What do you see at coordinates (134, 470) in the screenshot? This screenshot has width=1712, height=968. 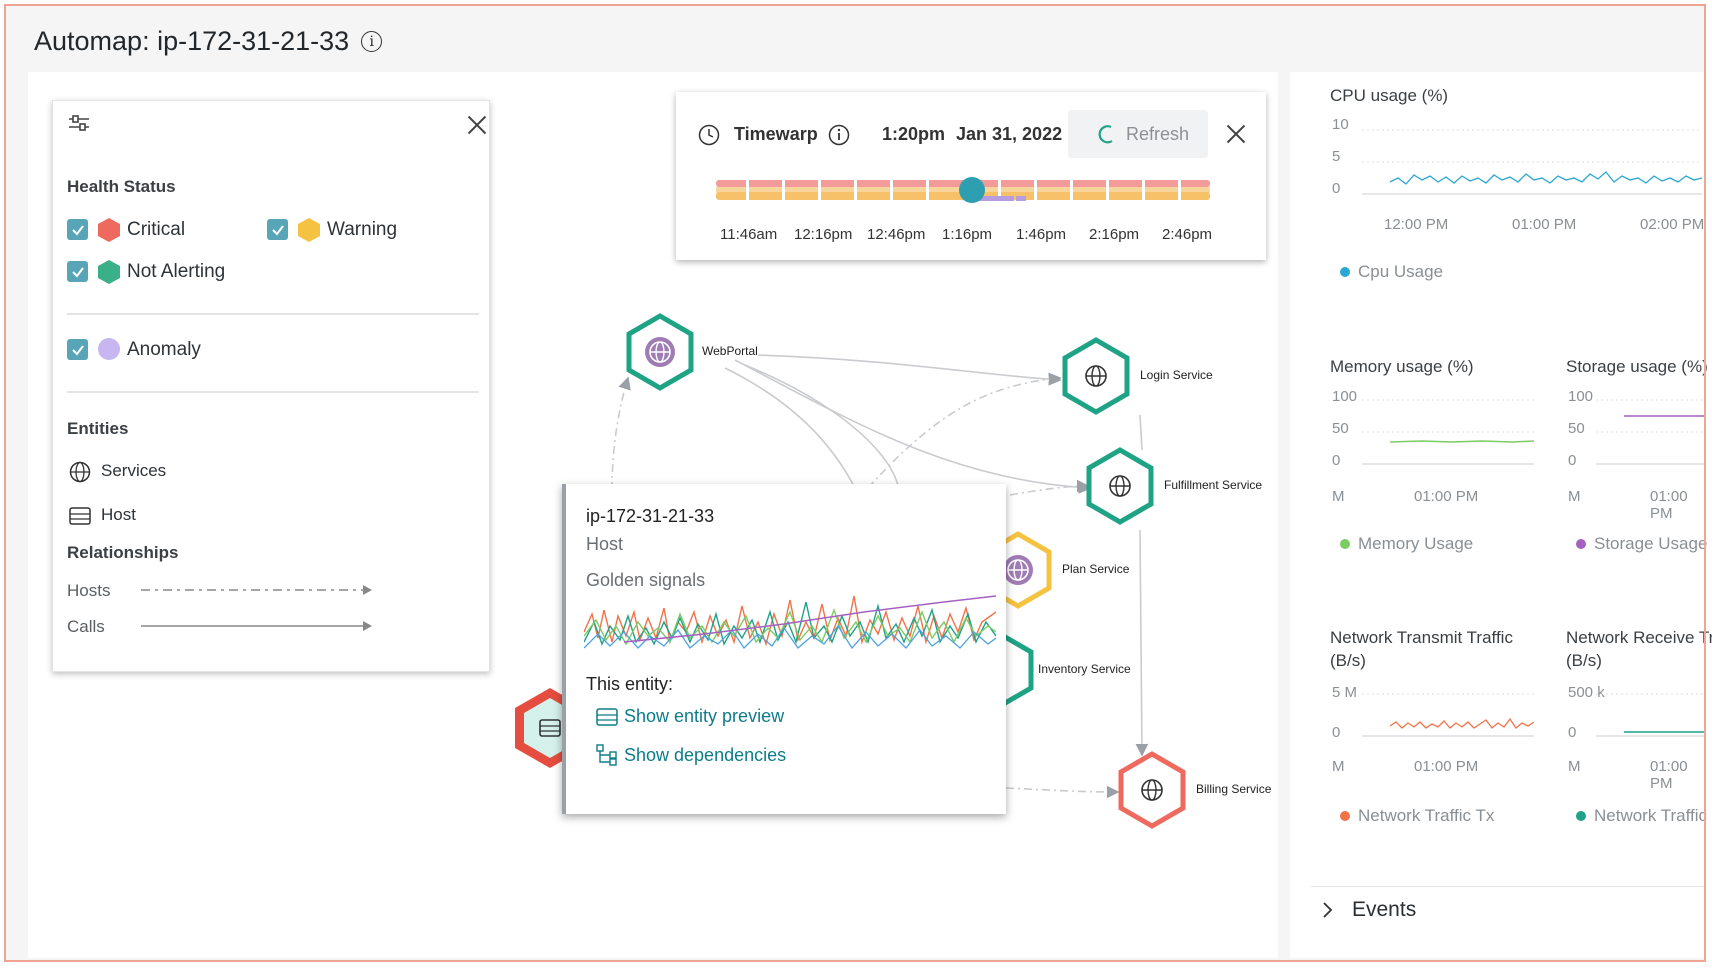 I see `services-label: Services` at bounding box center [134, 470].